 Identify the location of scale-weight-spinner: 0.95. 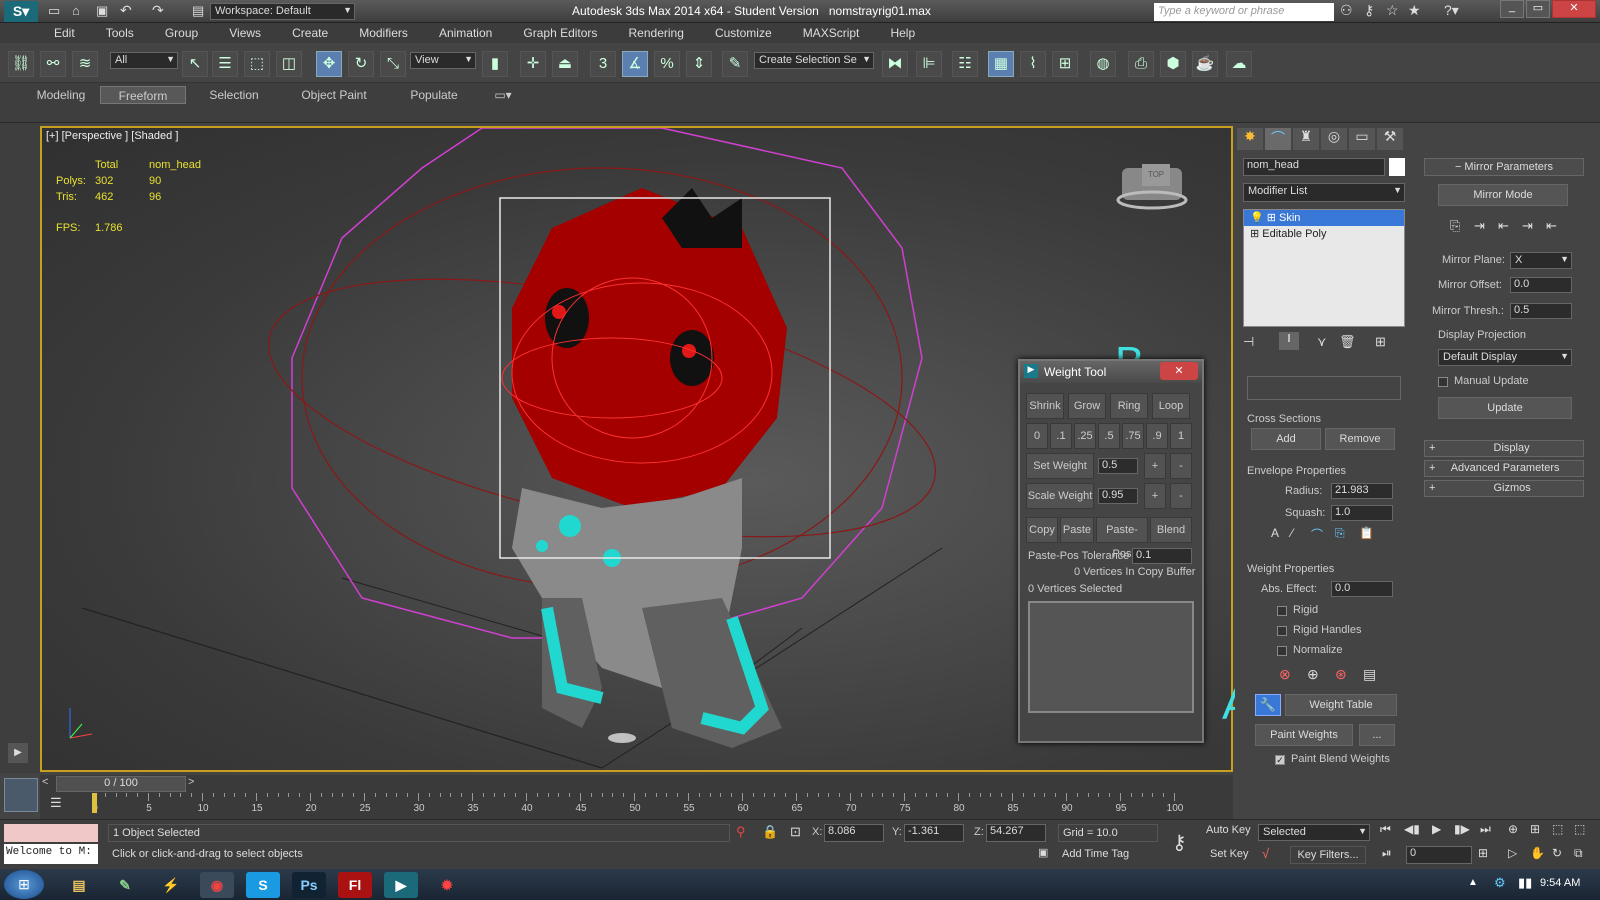
(1118, 496).